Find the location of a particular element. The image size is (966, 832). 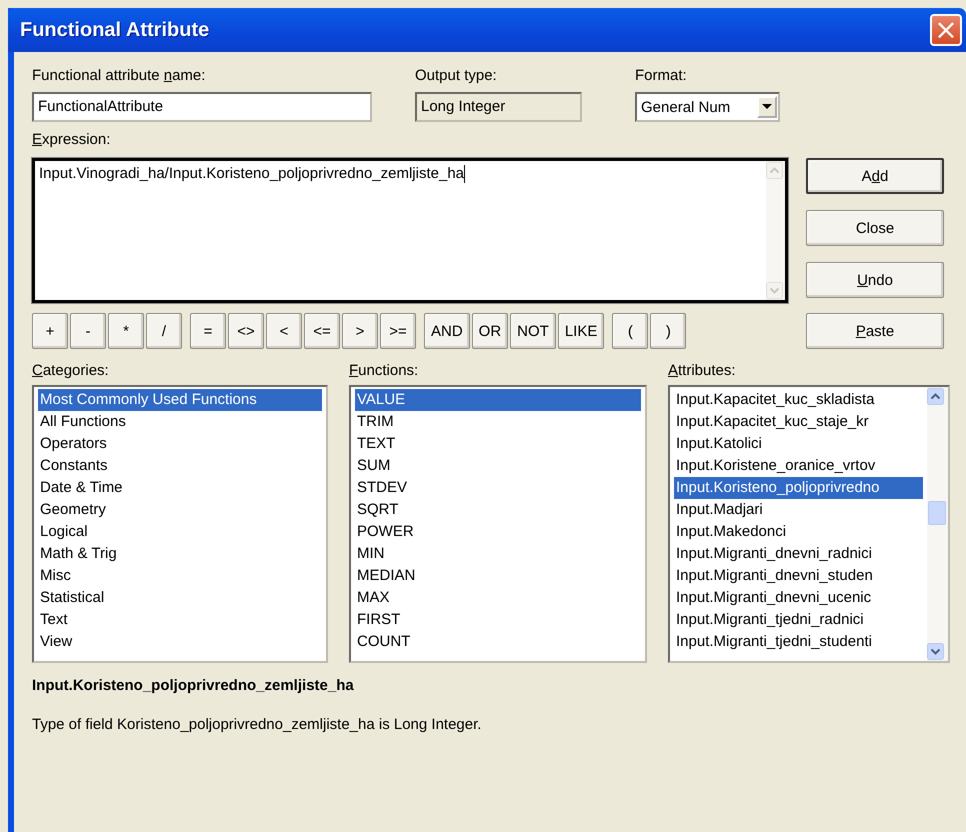

list-item: SQRT is located at coordinates (498, 510).